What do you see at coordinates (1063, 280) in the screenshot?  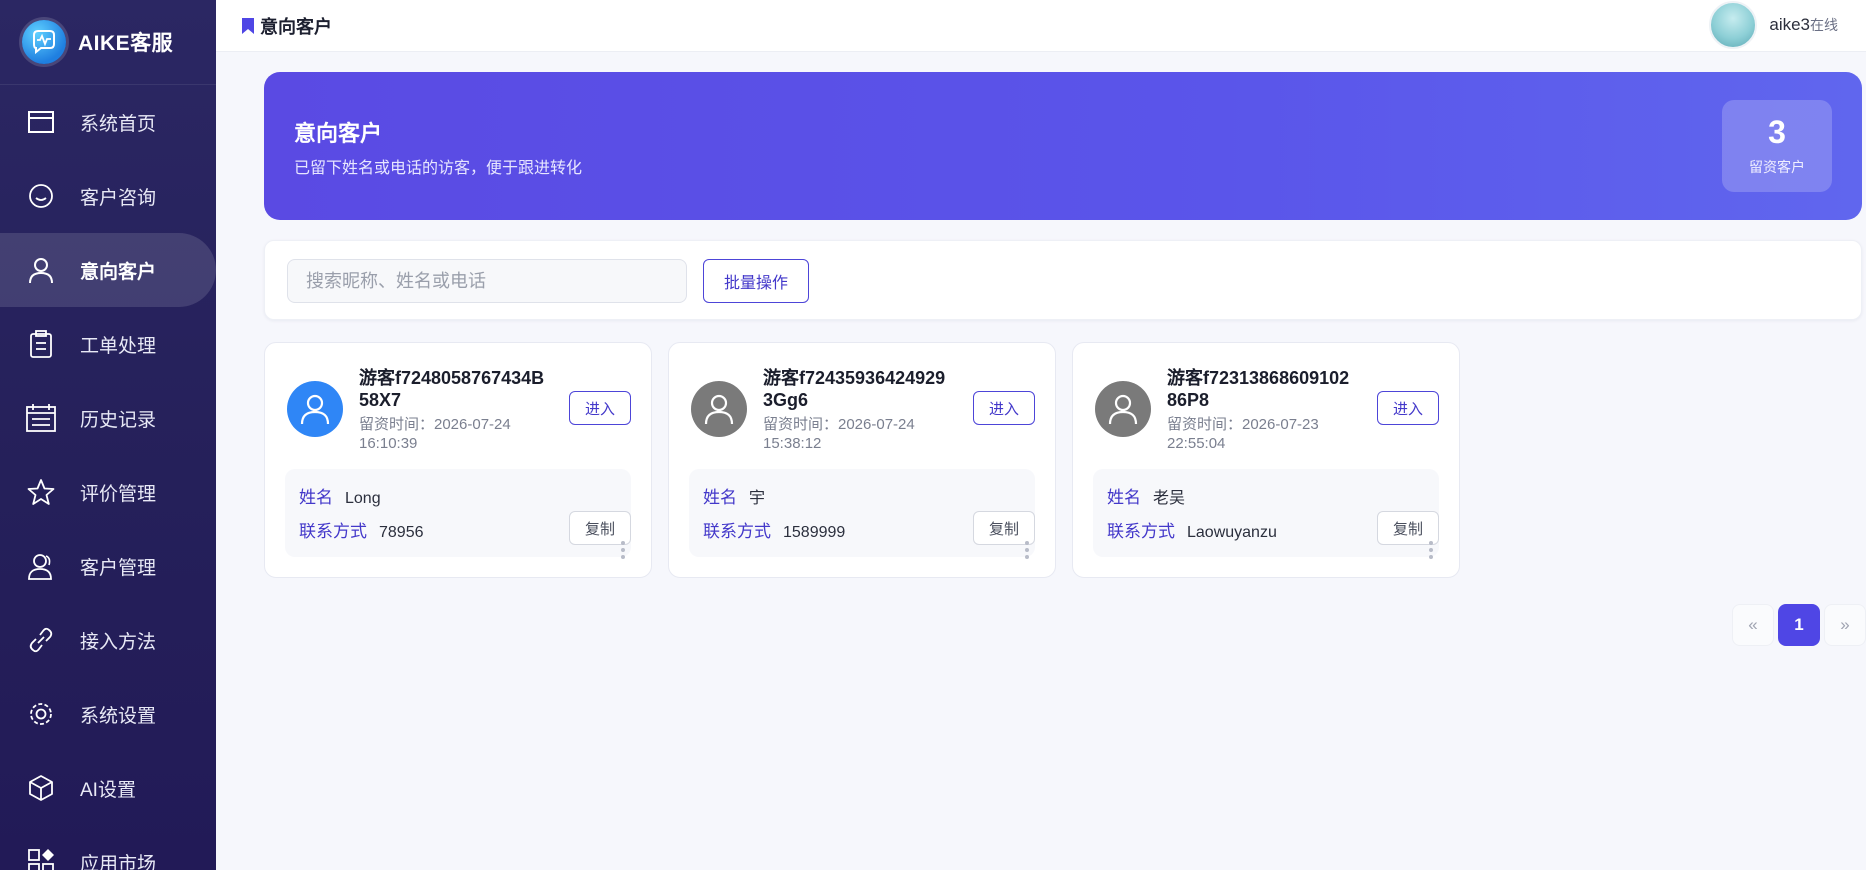 I see `search-panel: 批量操作` at bounding box center [1063, 280].